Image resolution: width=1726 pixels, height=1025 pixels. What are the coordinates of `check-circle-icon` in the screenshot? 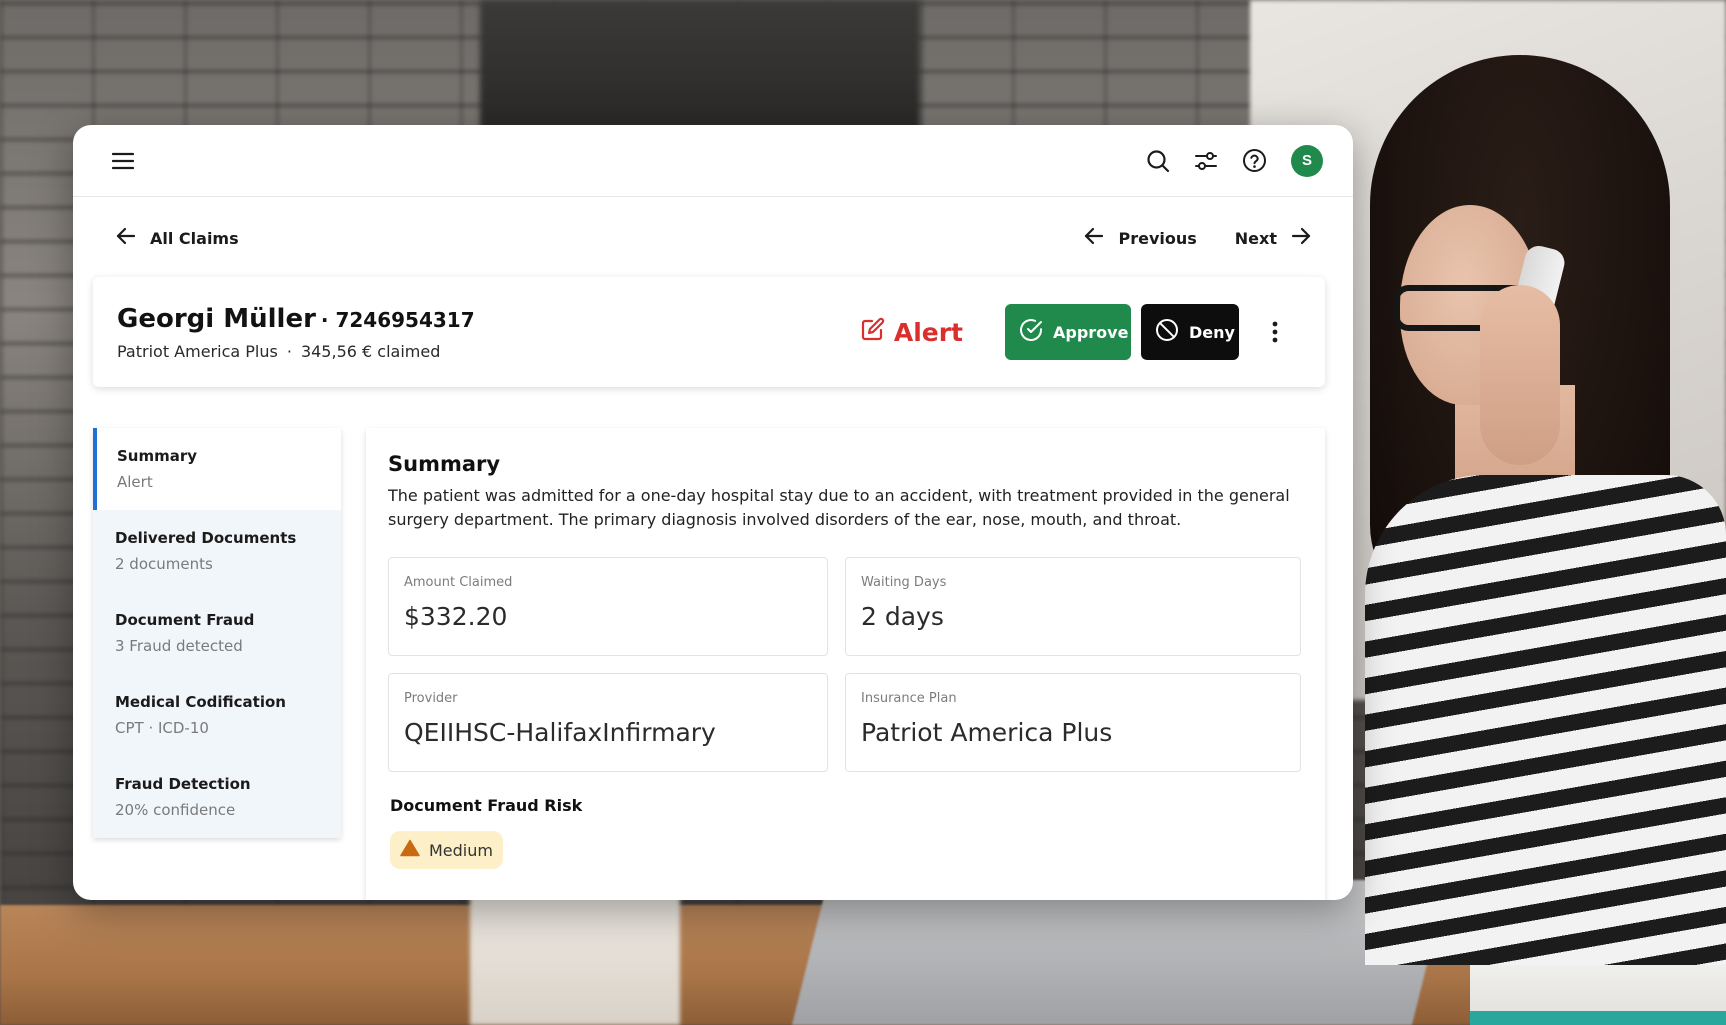 It's located at (1031, 332).